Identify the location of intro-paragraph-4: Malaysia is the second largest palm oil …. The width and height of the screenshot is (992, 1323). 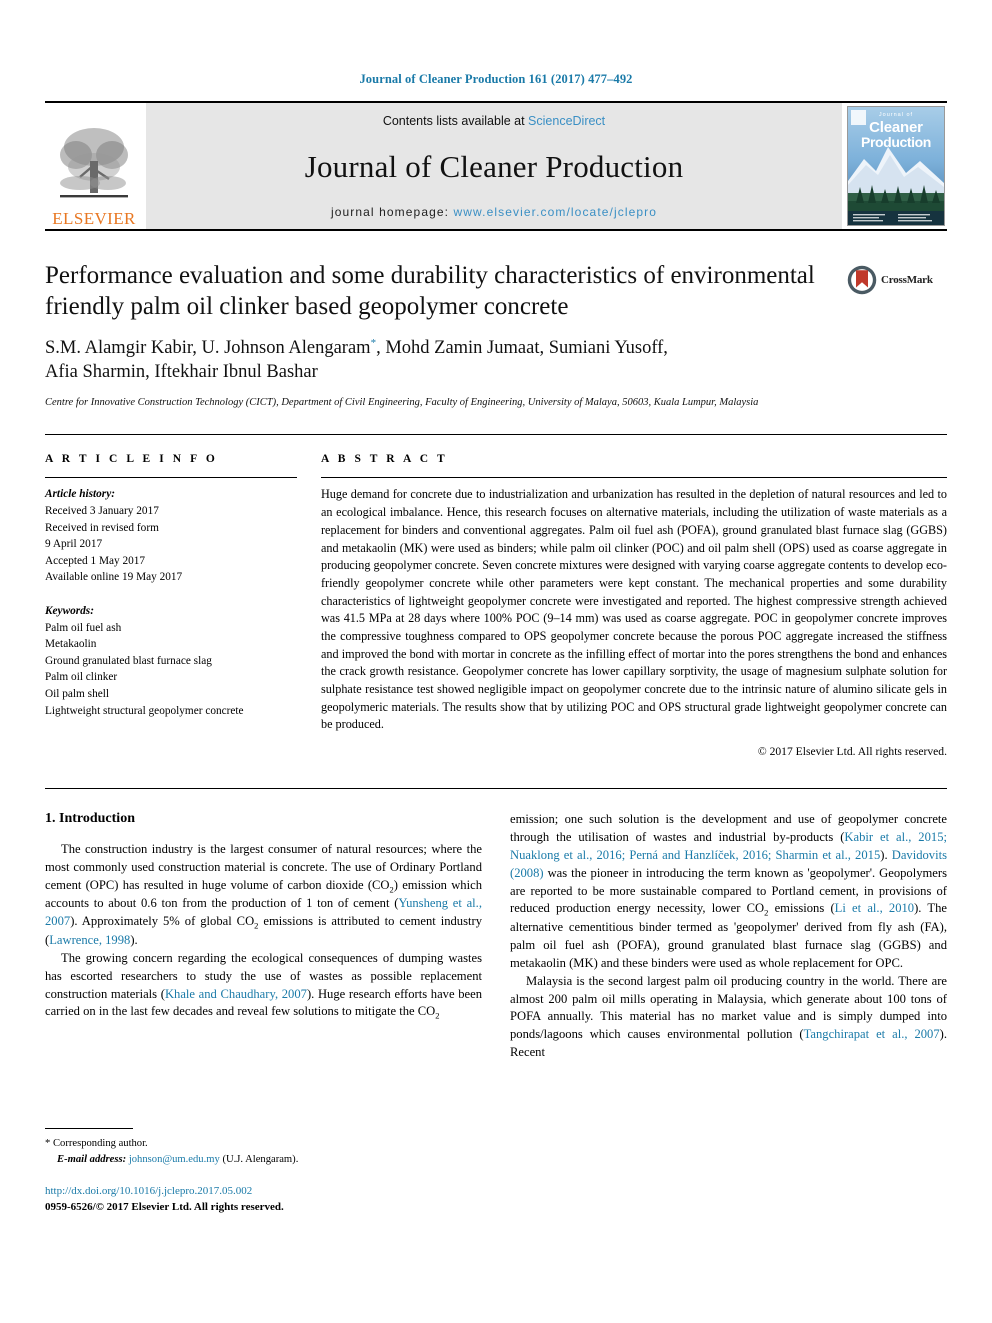
(728, 1017).